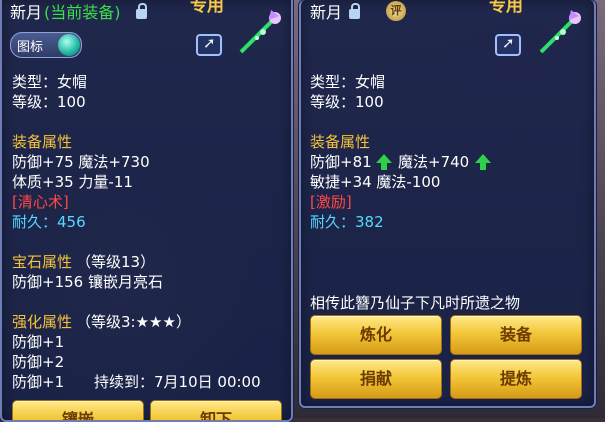 This screenshot has width=605, height=422. I want to click on gem-level: （等级13）, so click(116, 262).